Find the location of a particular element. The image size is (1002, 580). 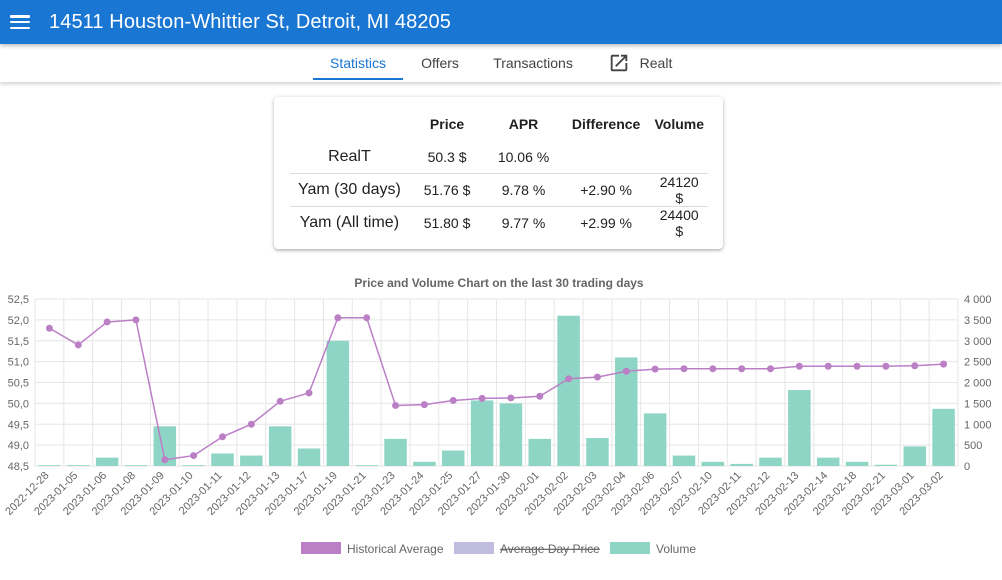

legend-historical-average-swatch is located at coordinates (321, 548).